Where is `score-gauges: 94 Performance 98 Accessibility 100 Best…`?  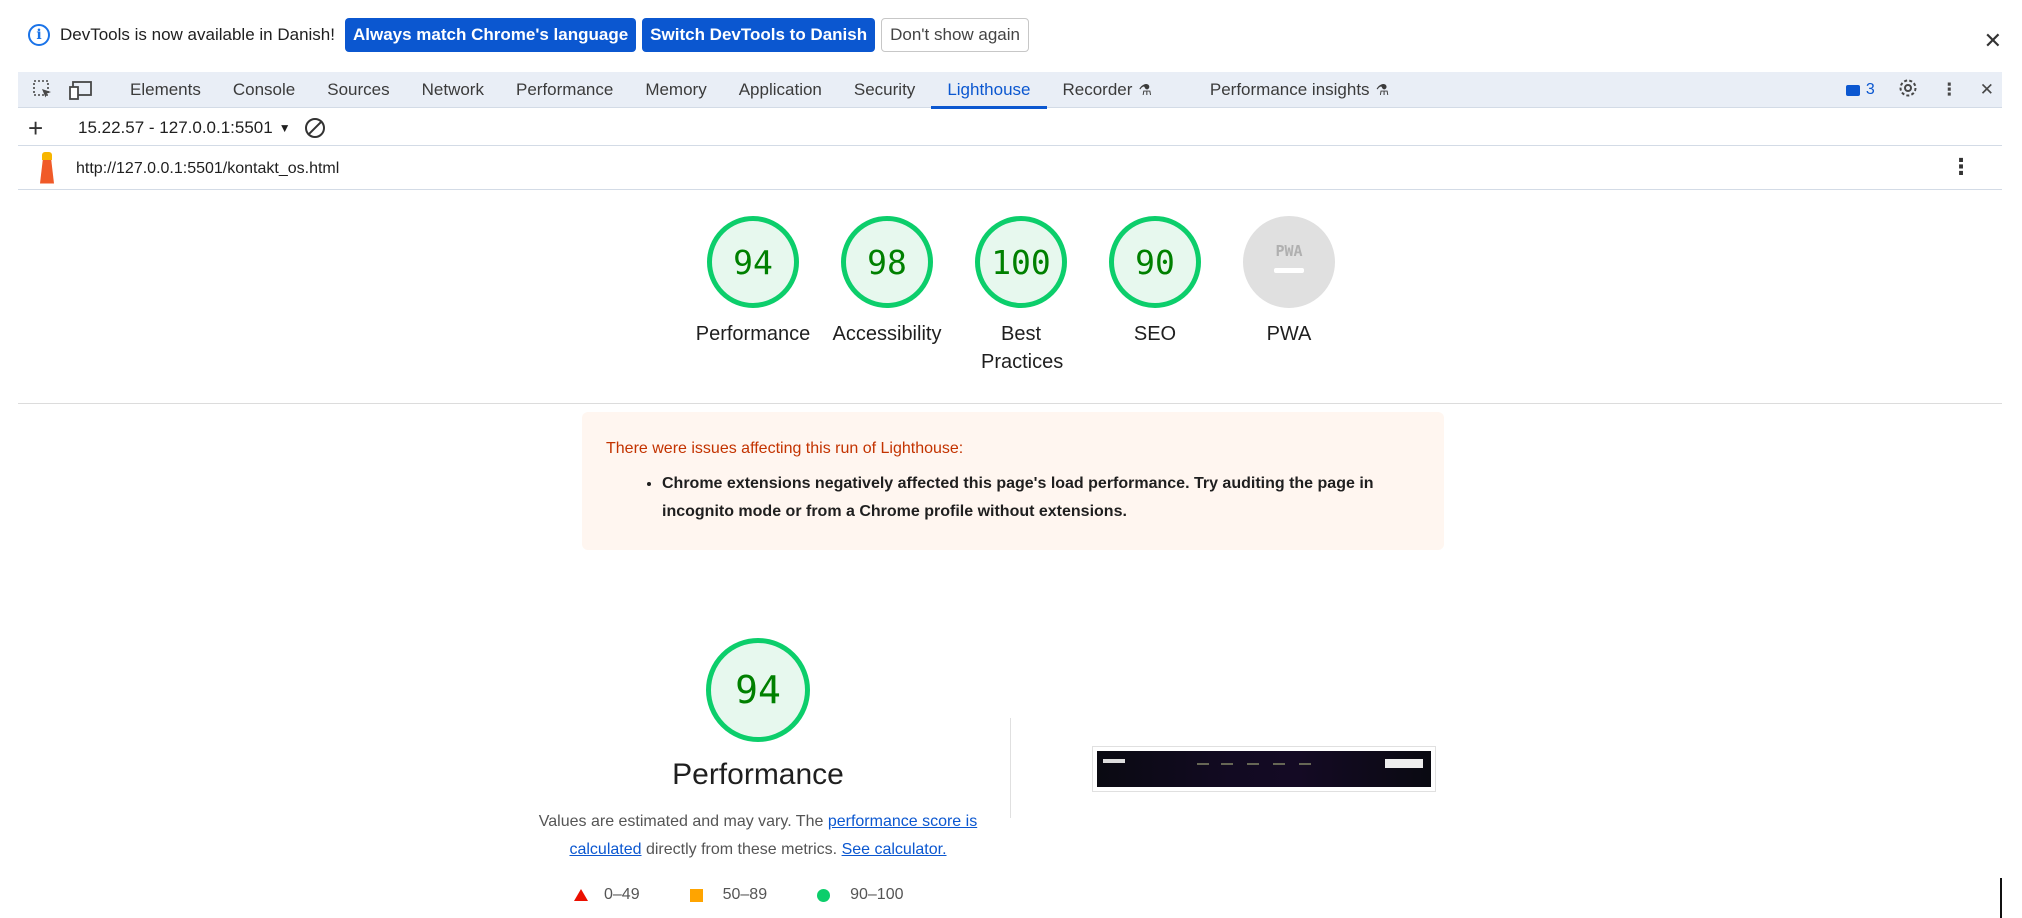
score-gauges: 94 Performance 98 Accessibility 100 Best… is located at coordinates (1021, 296).